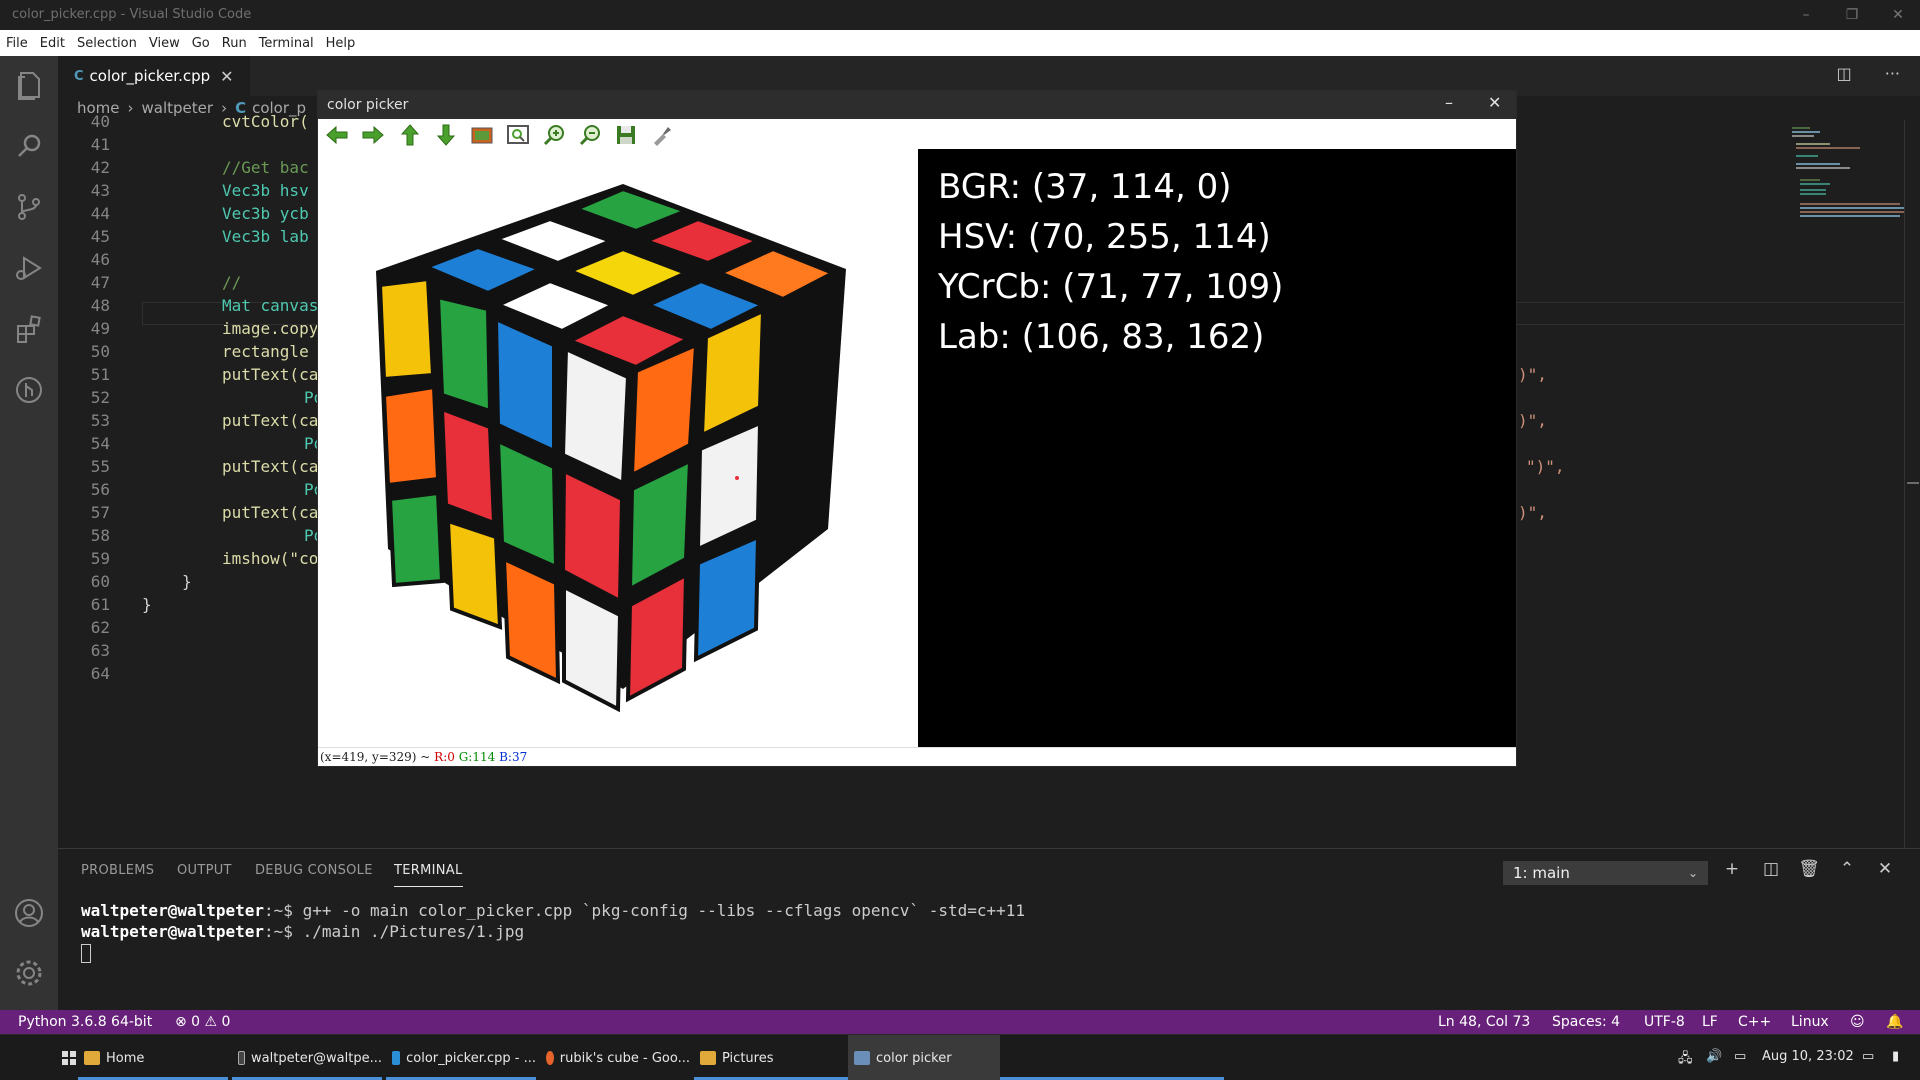 This screenshot has height=1080, width=1920. Describe the element at coordinates (1494, 102) in the screenshot. I see `picker-close-button: ✕` at that location.